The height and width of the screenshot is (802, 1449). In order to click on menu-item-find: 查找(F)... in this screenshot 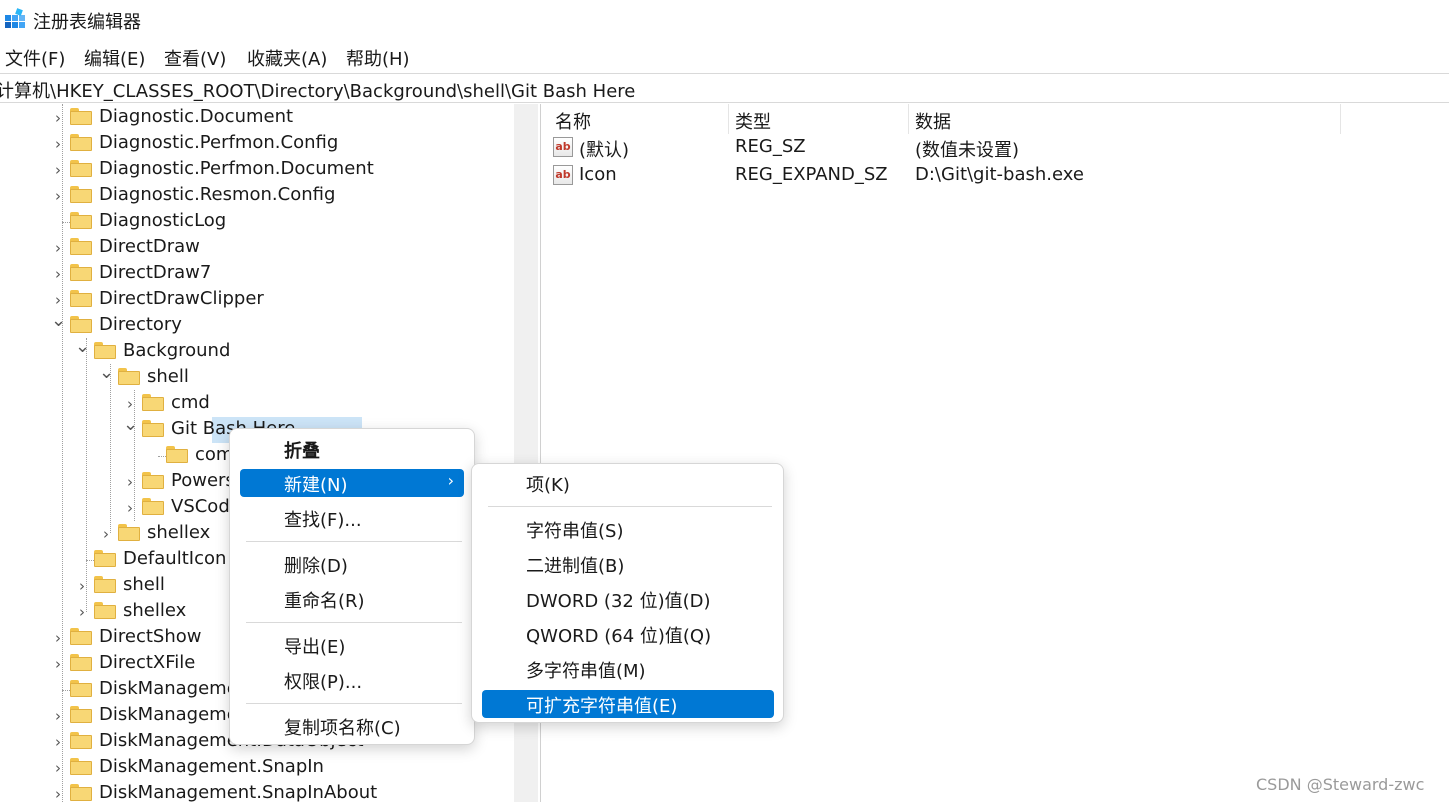, I will do `click(351, 518)`.